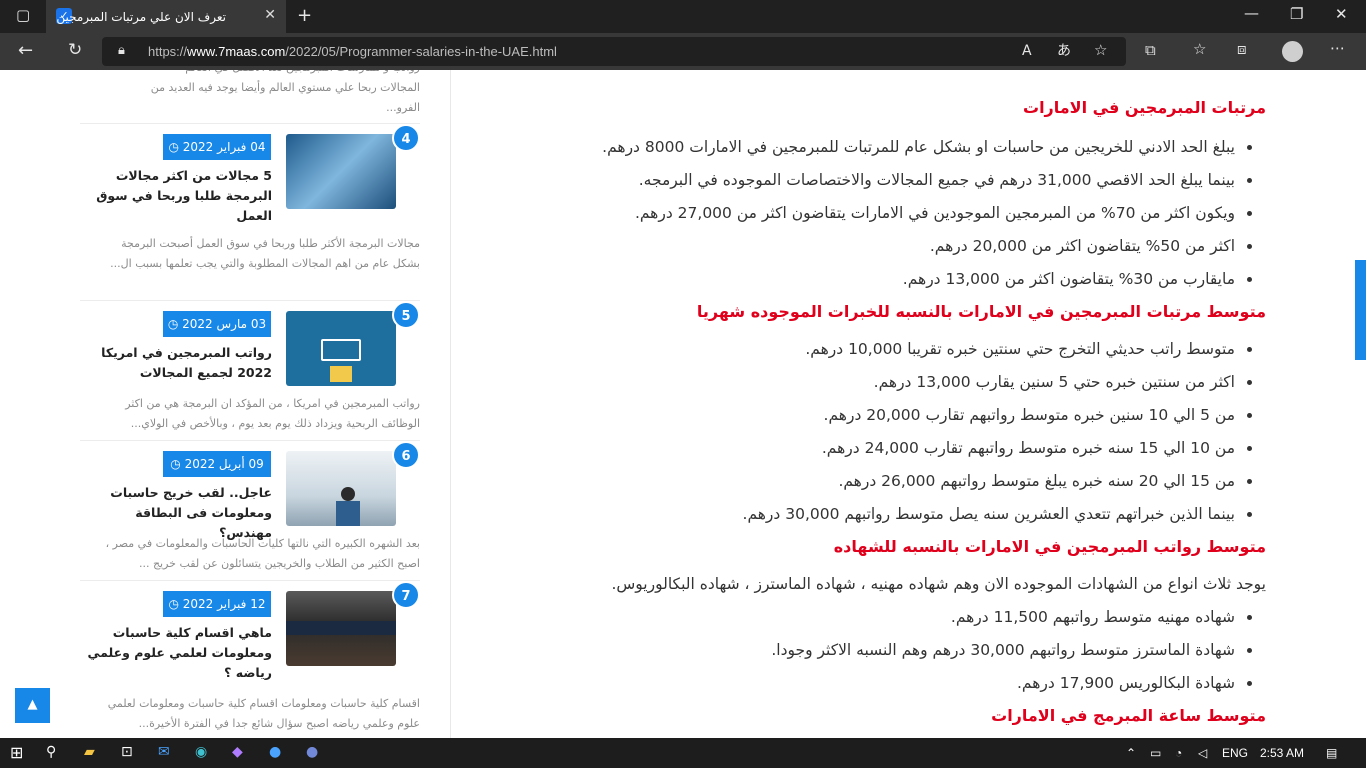 The height and width of the screenshot is (768, 1366). Describe the element at coordinates (450, 404) in the screenshot. I see `column-divider` at that location.